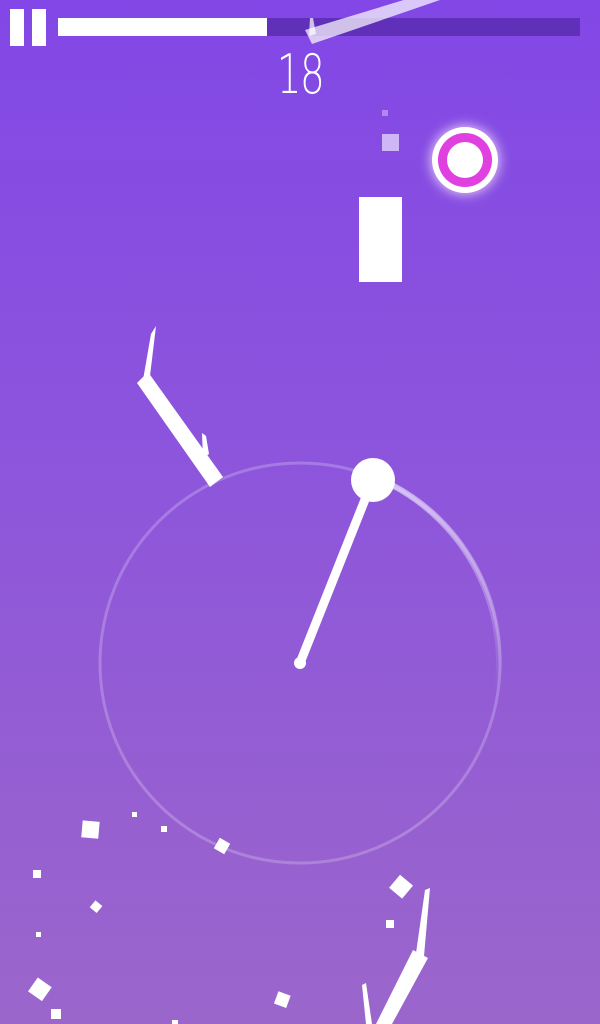 This screenshot has height=1024, width=600. Describe the element at coordinates (465, 160) in the screenshot. I see `target-ring` at that location.